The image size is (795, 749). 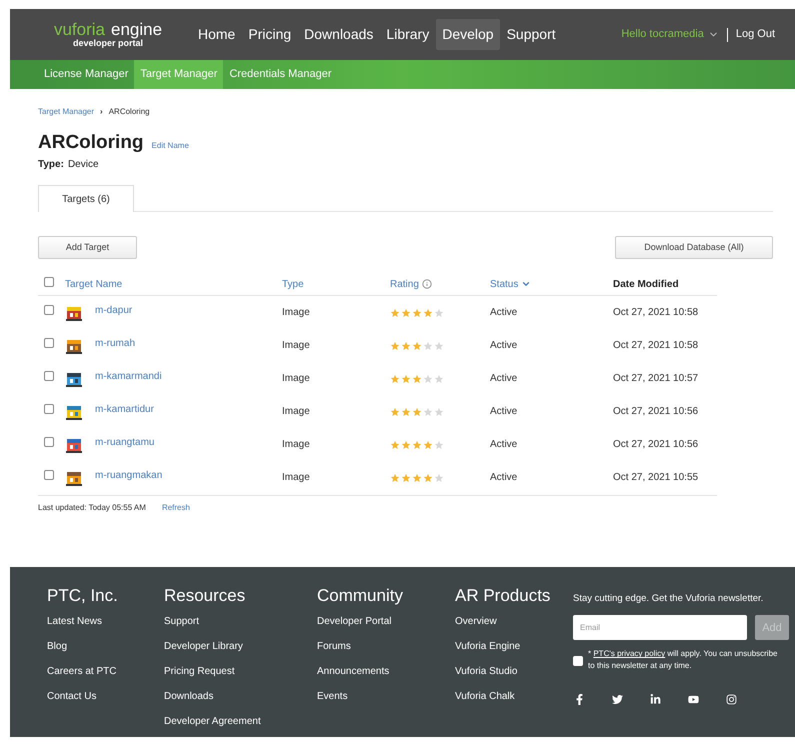 What do you see at coordinates (629, 653) in the screenshot?
I see `privacy-policy-link: PTC's privacy policy` at bounding box center [629, 653].